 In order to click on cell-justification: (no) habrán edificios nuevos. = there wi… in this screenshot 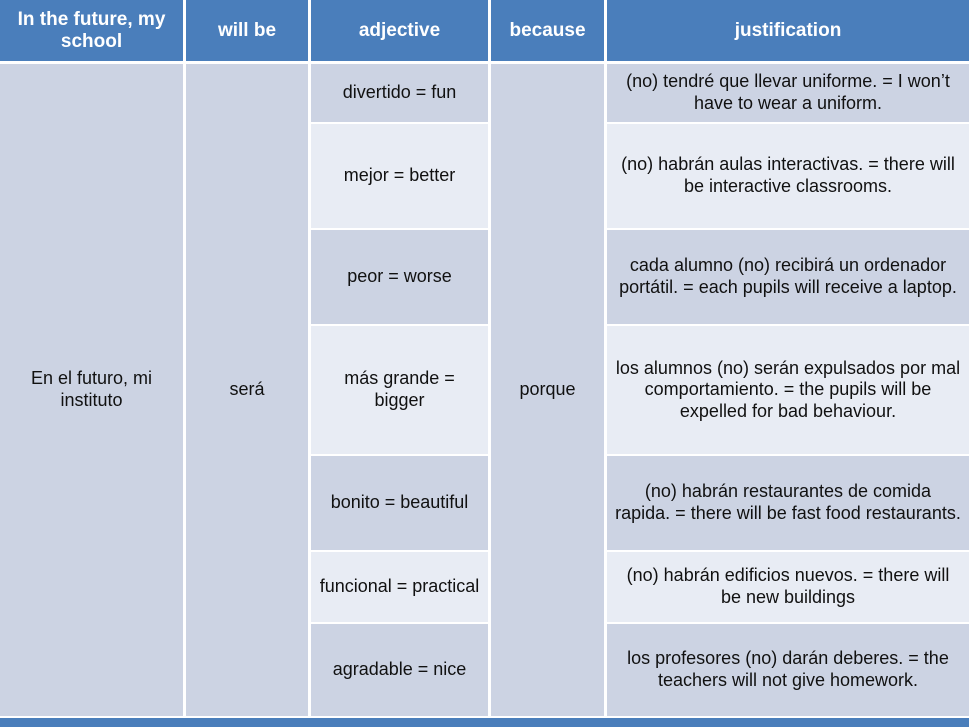, I will do `click(788, 588)`.